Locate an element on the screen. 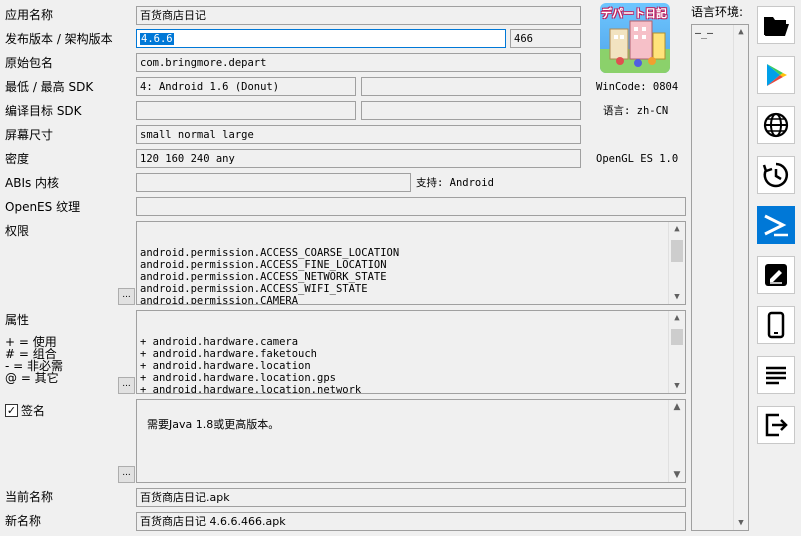 Image resolution: width=801 pixels, height=536 pixels. label-sdk: 最低 / 最高 SDK is located at coordinates (49, 87).